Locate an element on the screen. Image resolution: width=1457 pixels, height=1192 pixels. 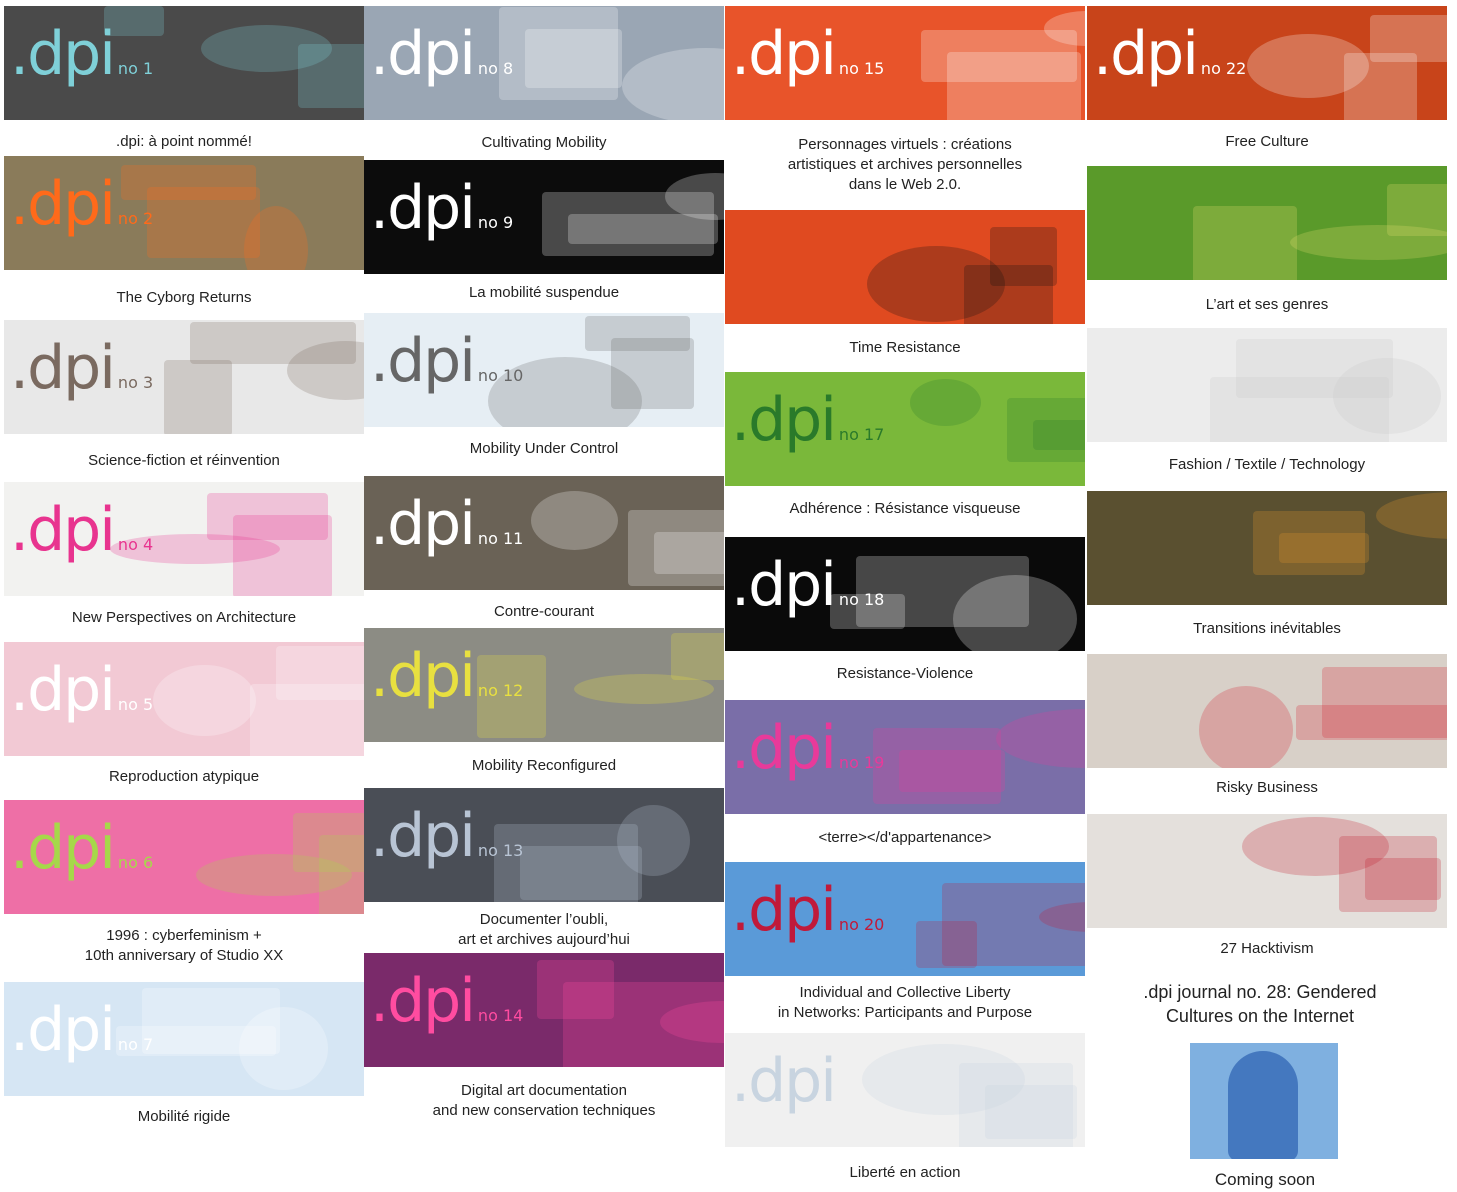
dpi-logo: .dpi no 8 is located at coordinates (442, 54).